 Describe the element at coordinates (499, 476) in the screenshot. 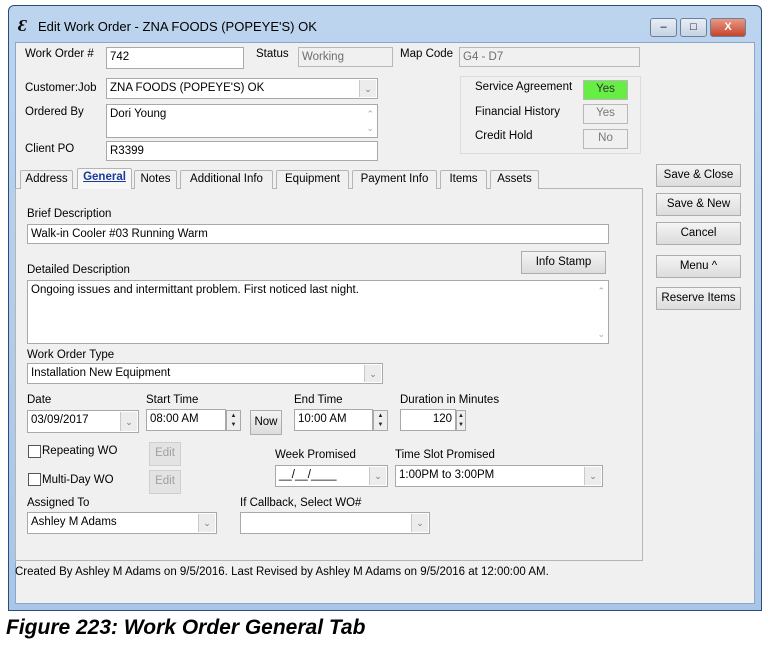

I see `time-slot-select: 1:00PM to 3:00PM ⌄` at that location.